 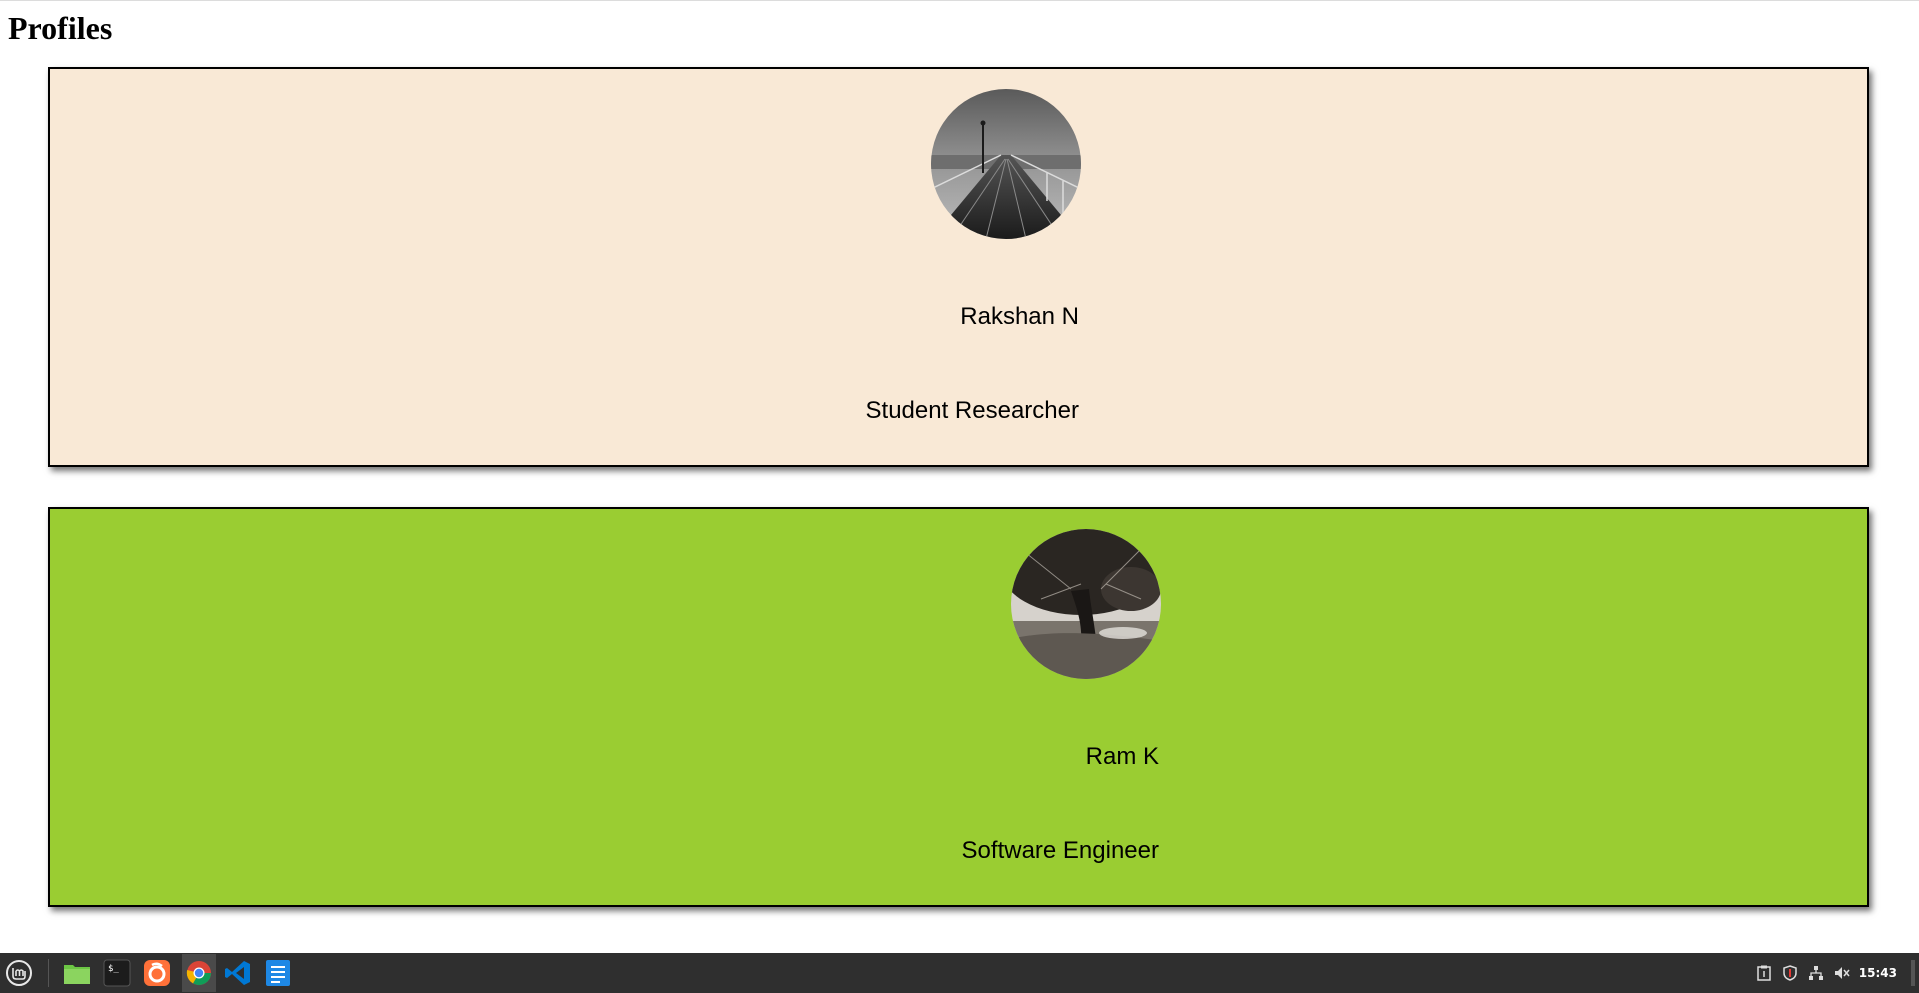 I want to click on system-tray: 15:43, so click(x=1837, y=973).